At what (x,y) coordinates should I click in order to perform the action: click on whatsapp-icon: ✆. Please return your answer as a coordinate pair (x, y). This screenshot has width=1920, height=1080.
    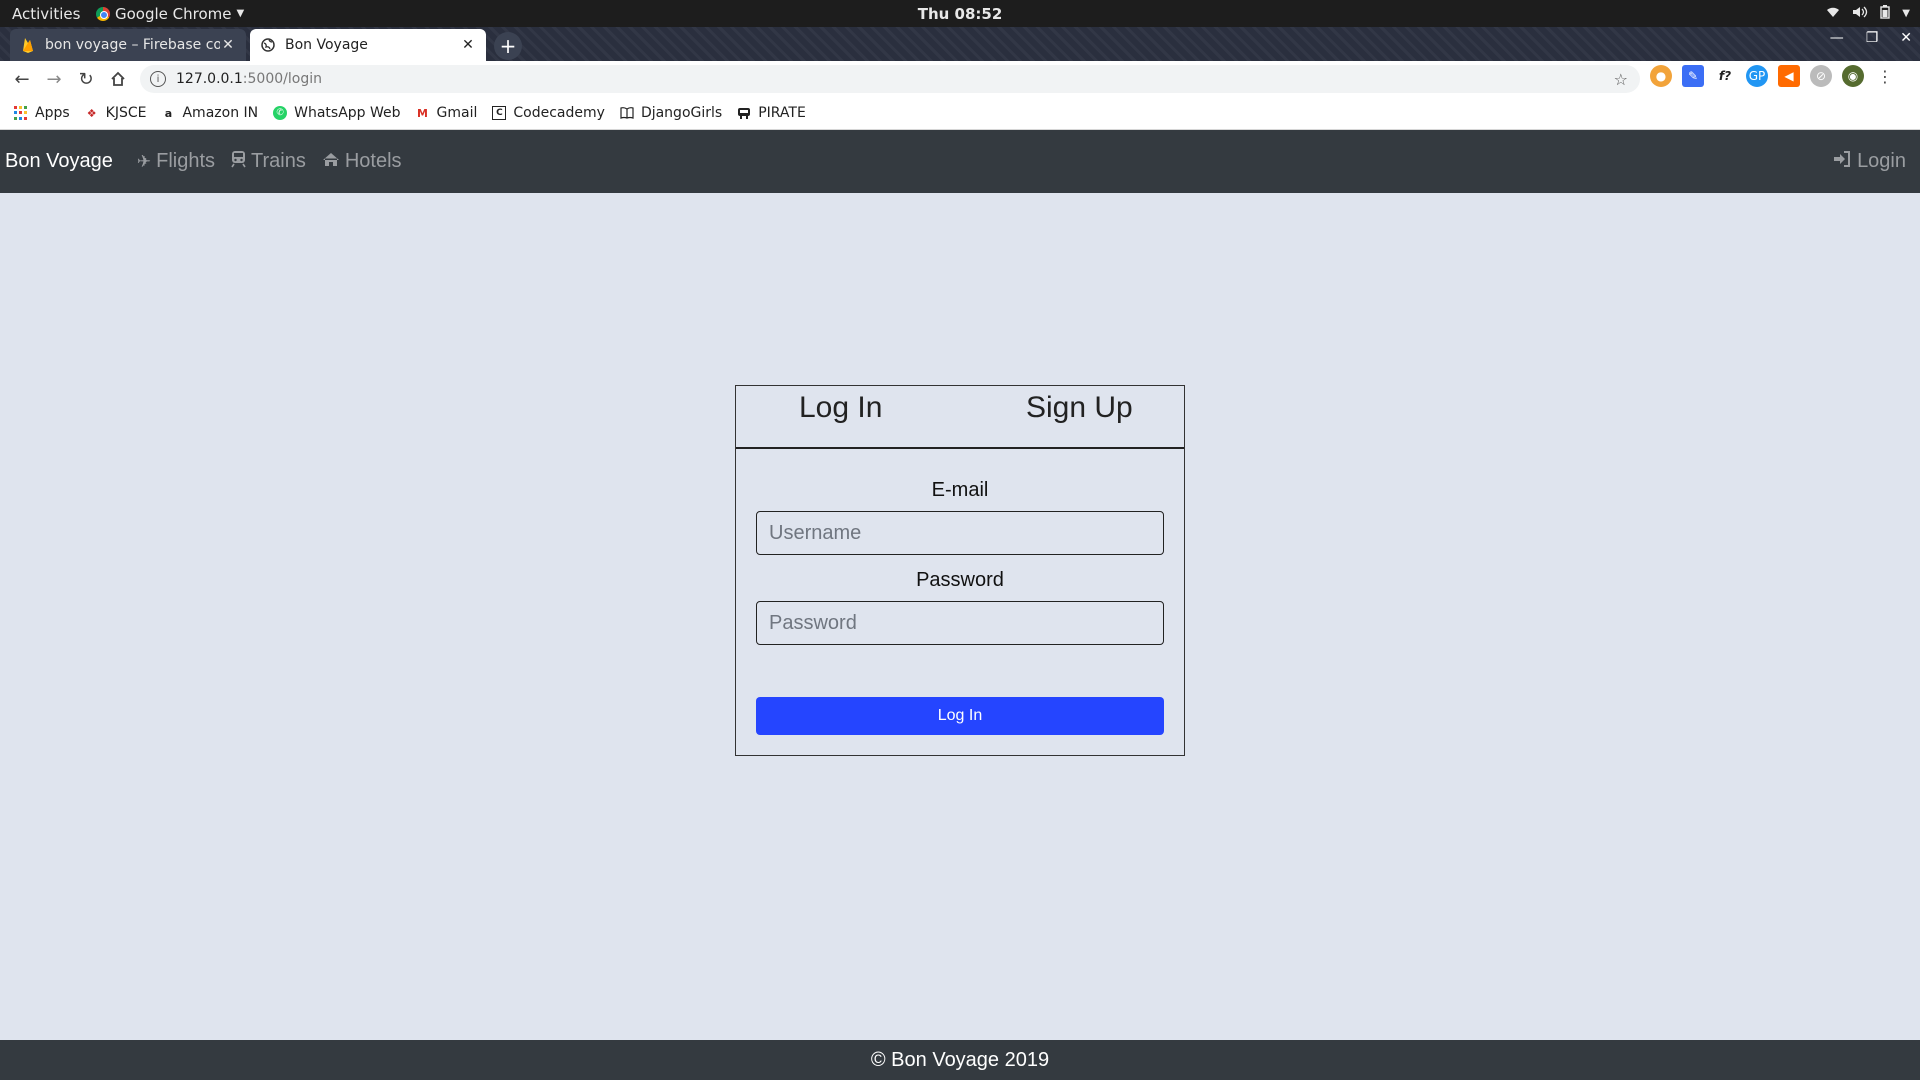
    Looking at the image, I should click on (280, 113).